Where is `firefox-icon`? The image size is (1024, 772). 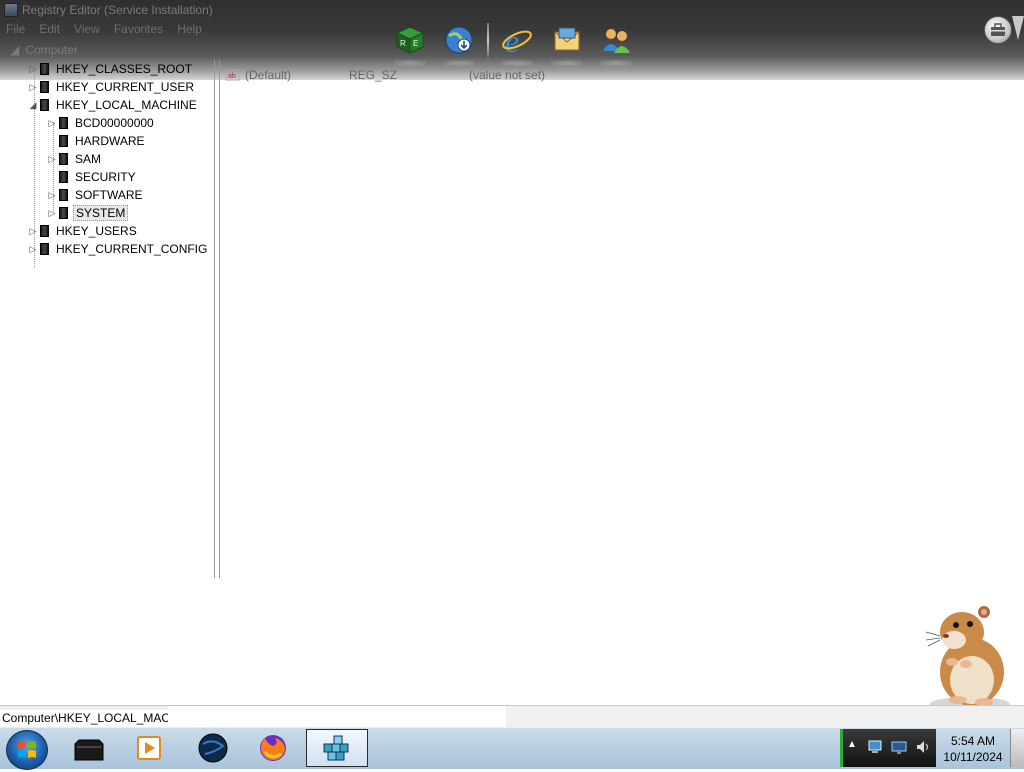 firefox-icon is located at coordinates (273, 748).